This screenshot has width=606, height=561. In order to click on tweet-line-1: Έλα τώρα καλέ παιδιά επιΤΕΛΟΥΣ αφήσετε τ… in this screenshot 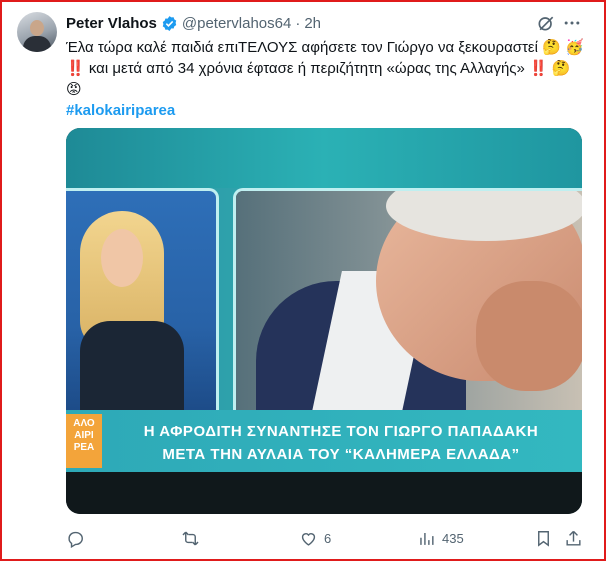, I will do `click(325, 47)`.